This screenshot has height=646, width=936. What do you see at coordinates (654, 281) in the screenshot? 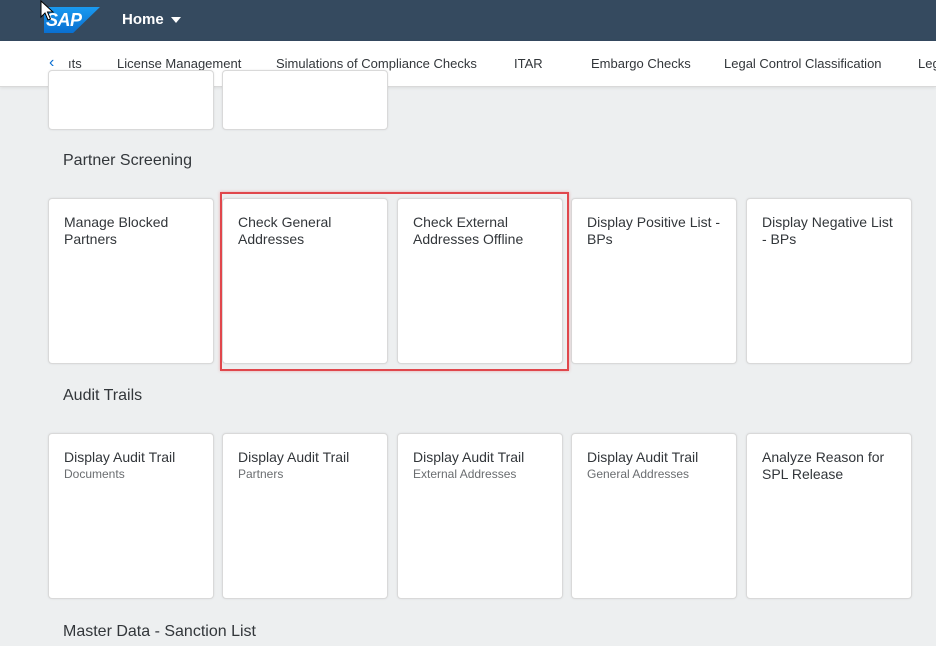
I see `tile-display-positive-list-bps: Display Positive List - BPs` at bounding box center [654, 281].